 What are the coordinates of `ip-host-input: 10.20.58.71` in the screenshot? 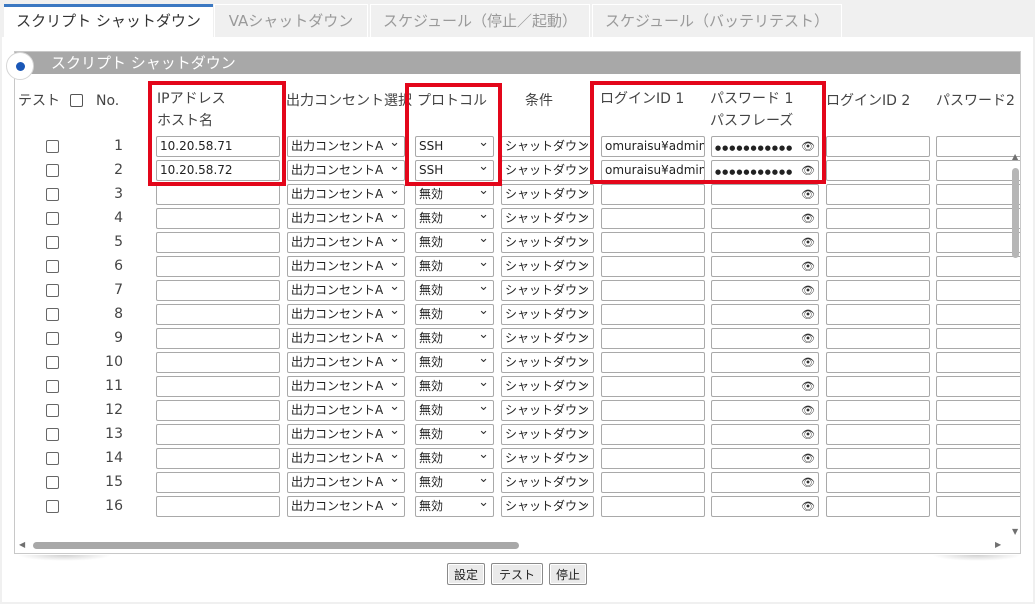 It's located at (218, 146).